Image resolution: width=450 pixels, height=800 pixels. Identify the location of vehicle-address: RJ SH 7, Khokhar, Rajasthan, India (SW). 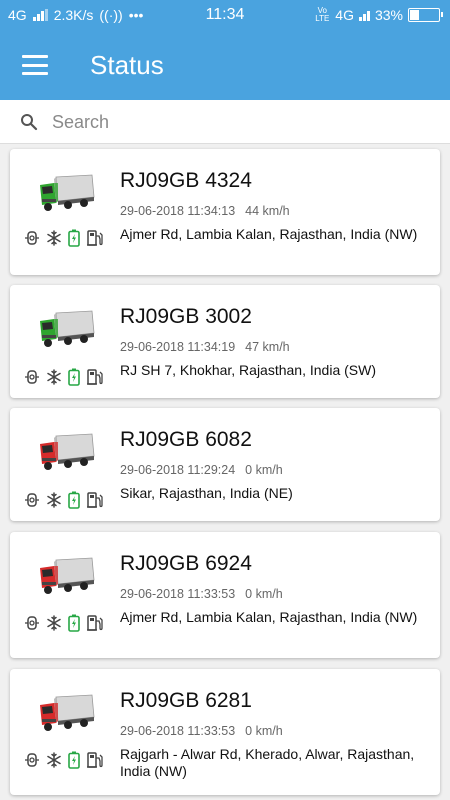
(248, 370).